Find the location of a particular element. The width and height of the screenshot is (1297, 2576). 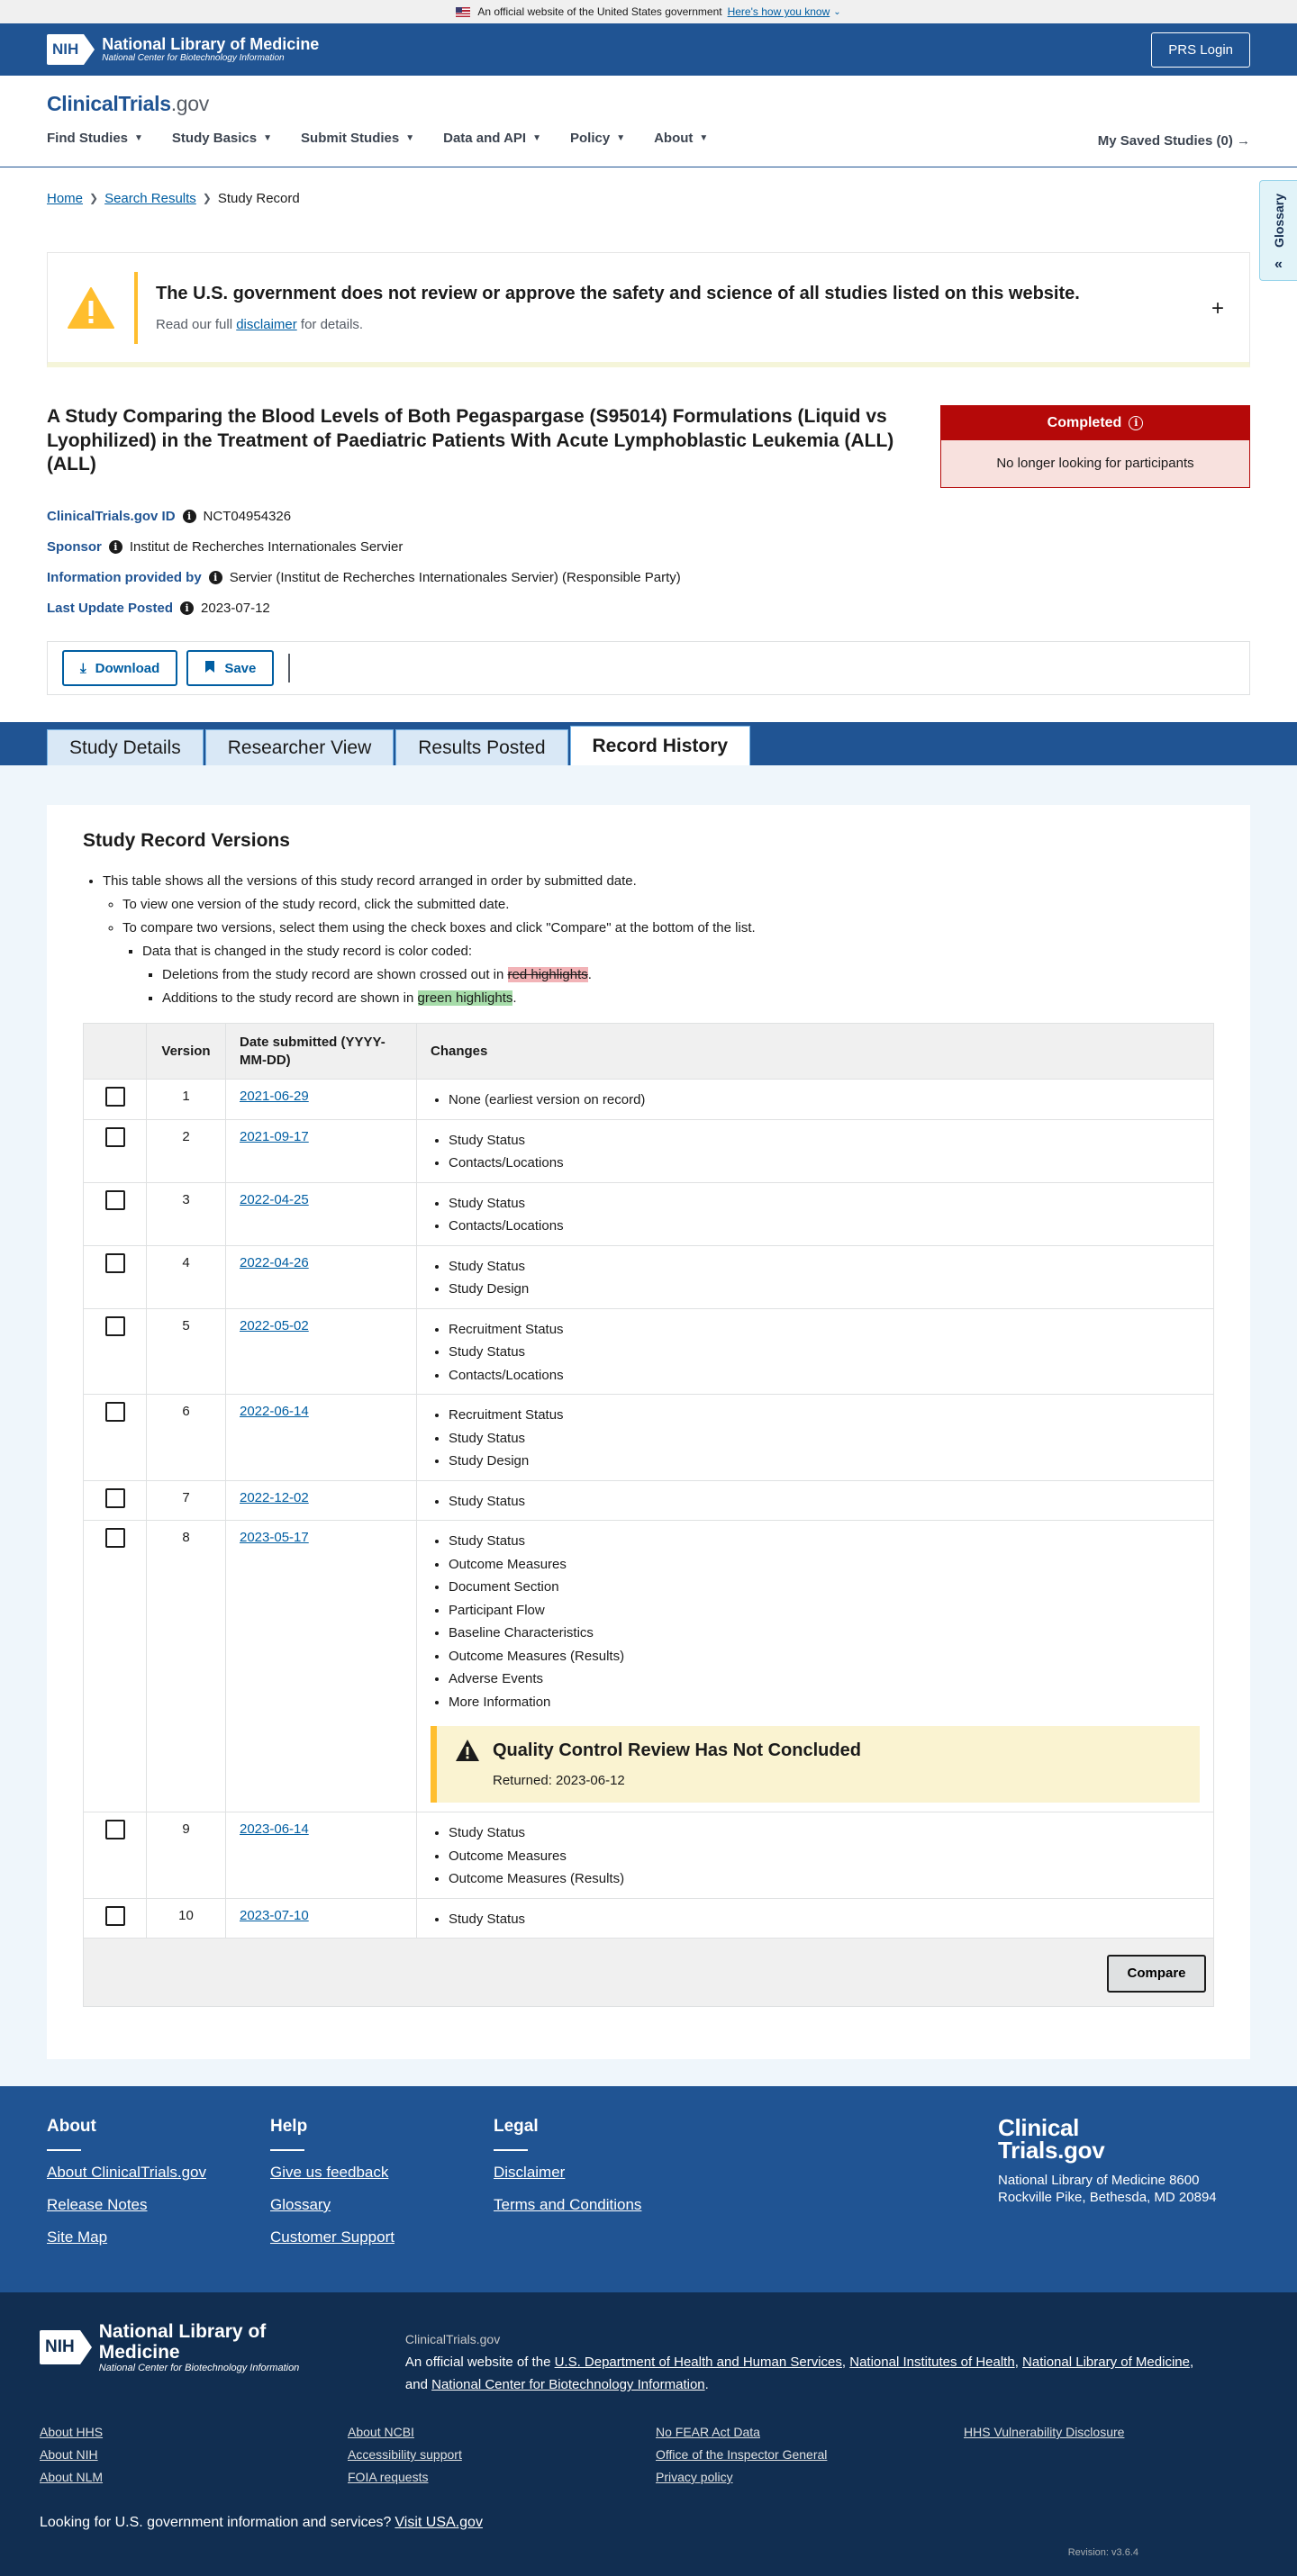

version-date-link: 2023-06-14 is located at coordinates (274, 1829).